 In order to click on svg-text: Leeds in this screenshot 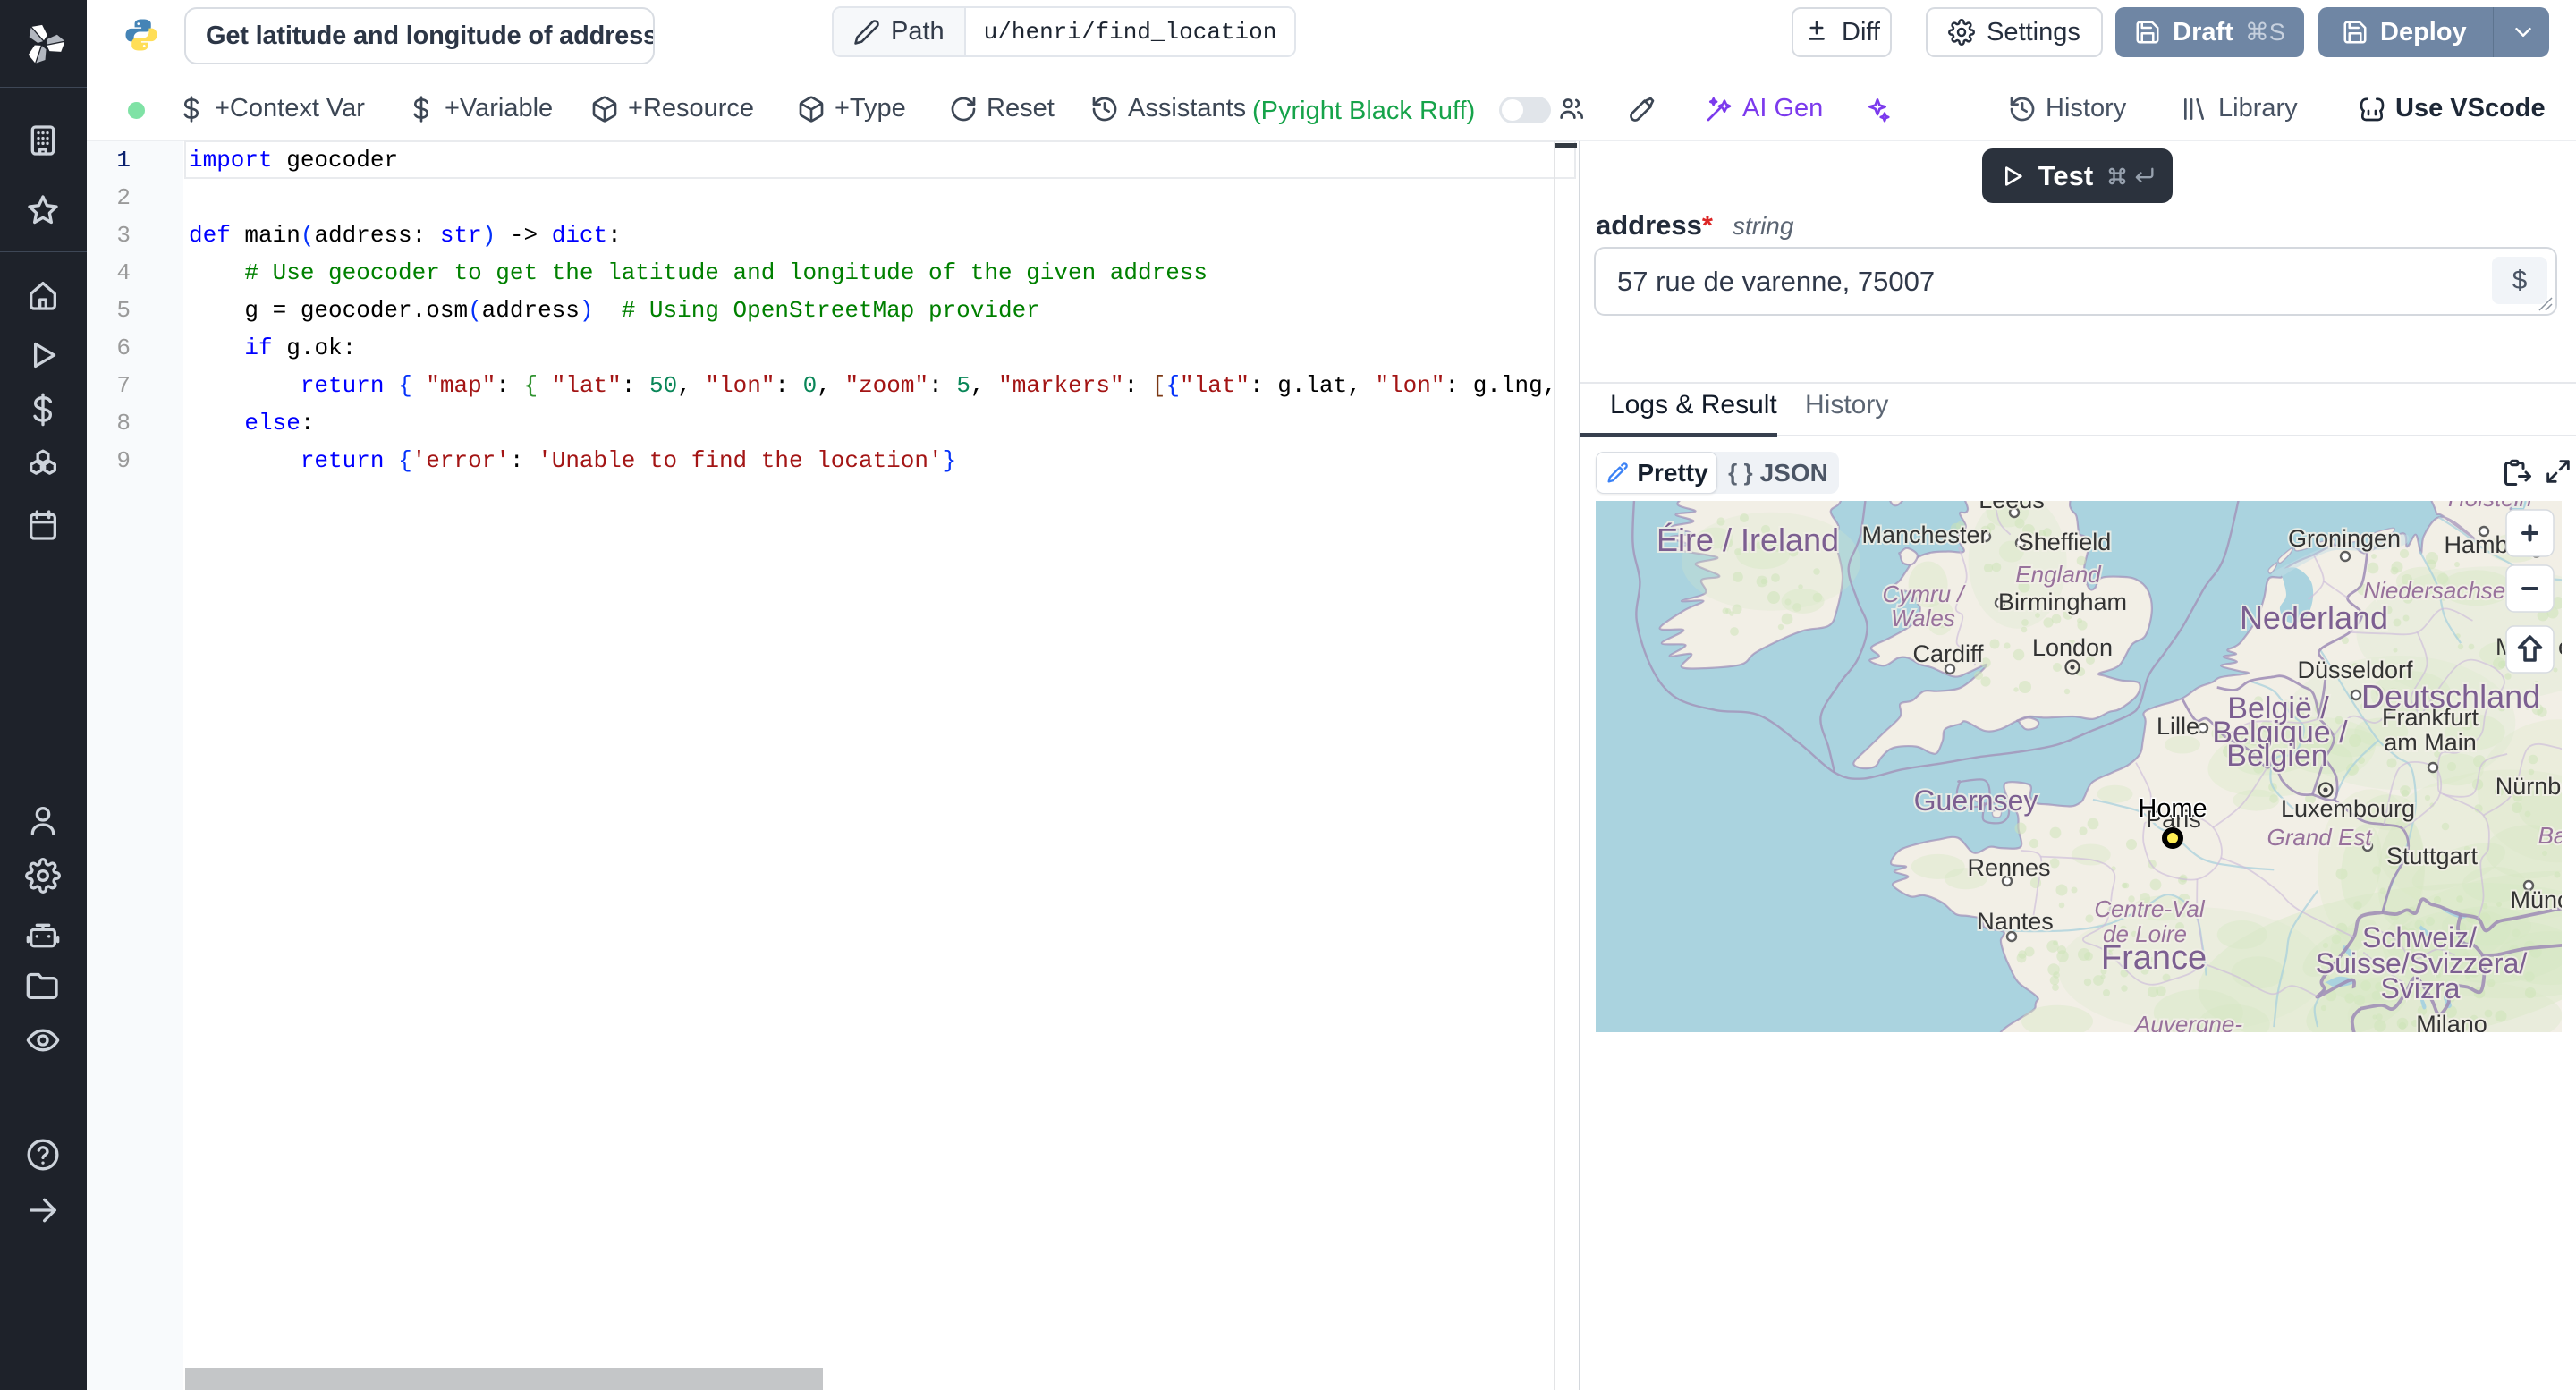, I will do `click(2012, 507)`.